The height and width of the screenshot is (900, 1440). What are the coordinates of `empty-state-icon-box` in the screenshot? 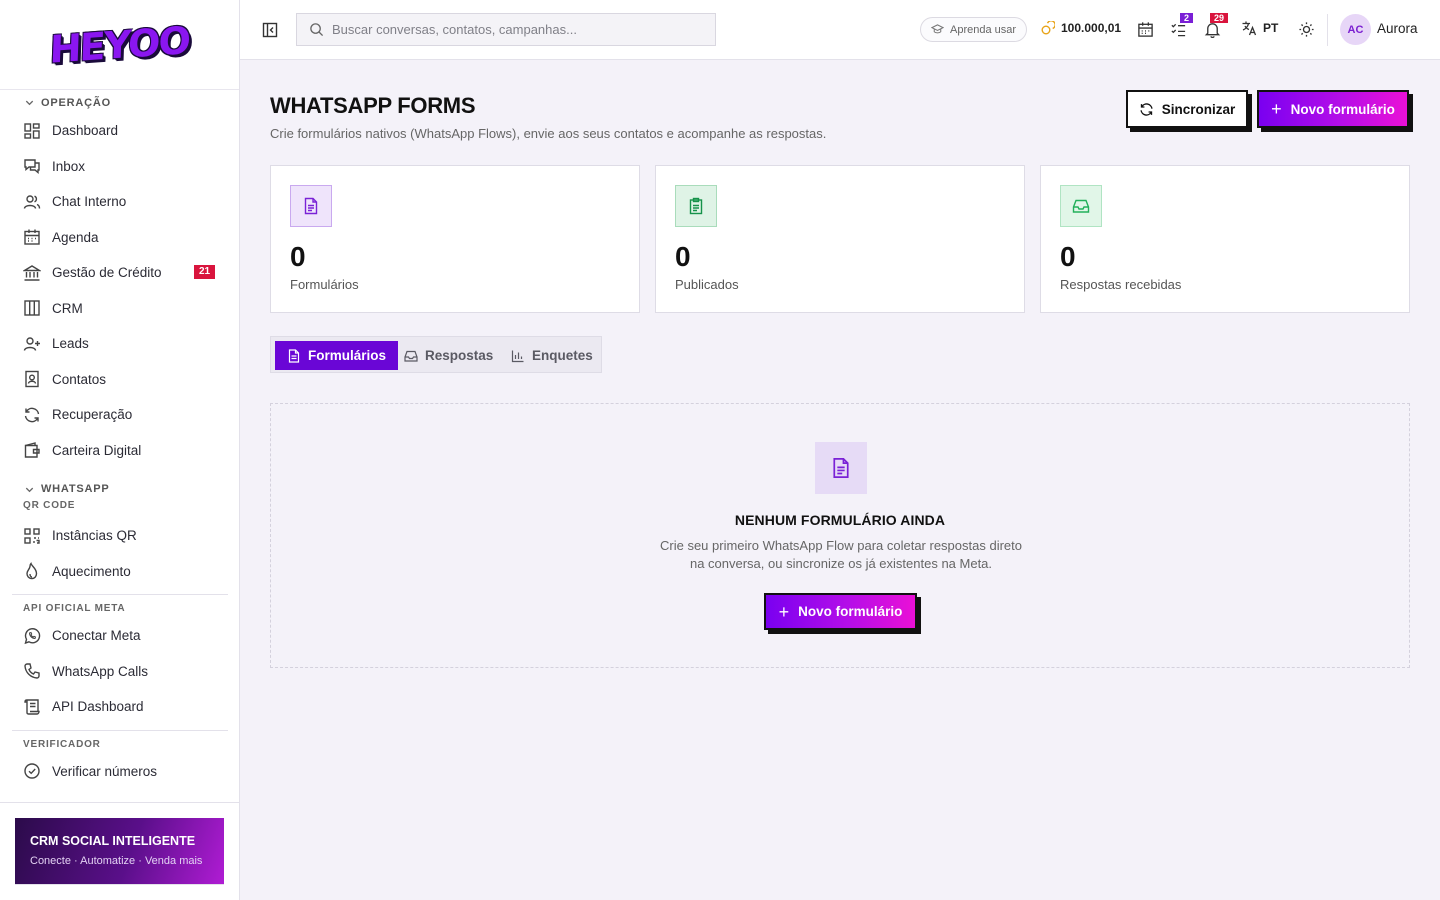 It's located at (841, 468).